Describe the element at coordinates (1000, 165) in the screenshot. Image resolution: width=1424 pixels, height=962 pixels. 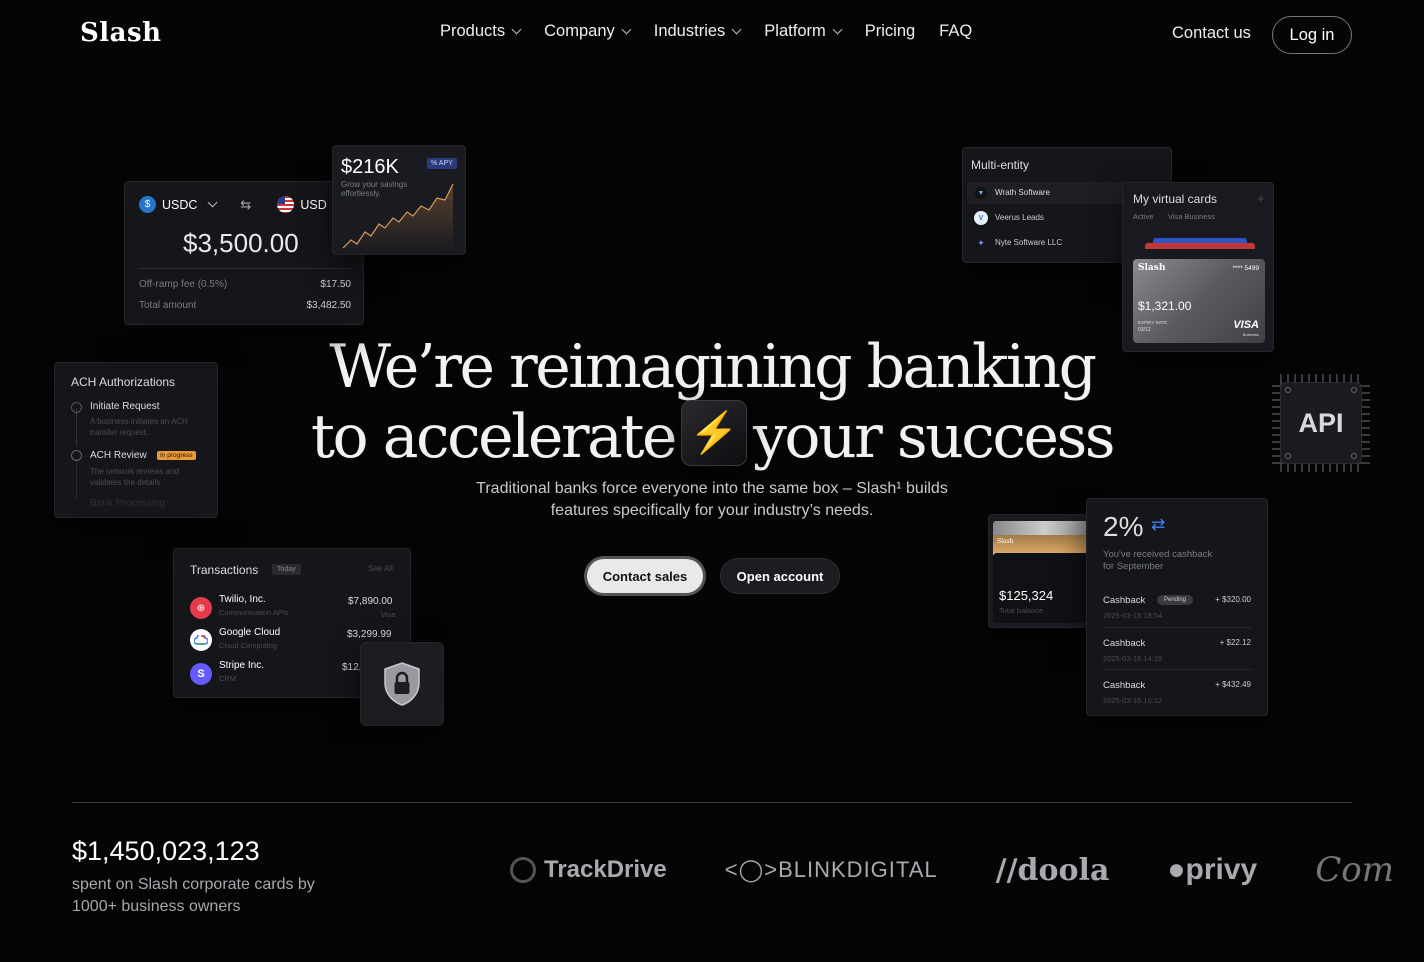
I see `multi-entity-title: Multi-entity` at that location.